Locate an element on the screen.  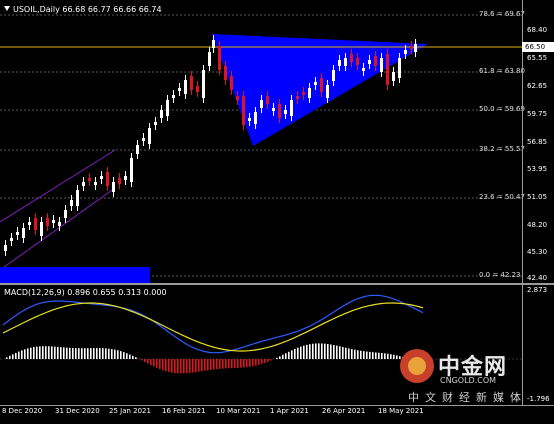
time-tick: 18 May 2021 is located at coordinates (401, 411).